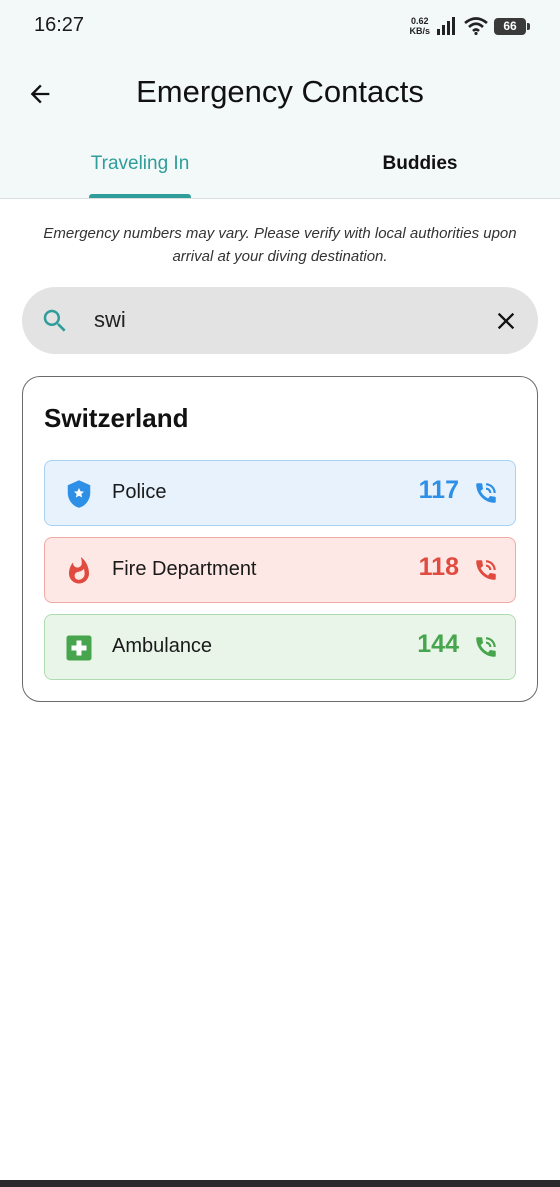 This screenshot has height=1187, width=560. Describe the element at coordinates (280, 91) in the screenshot. I see `page-title: Emergency Contacts` at that location.